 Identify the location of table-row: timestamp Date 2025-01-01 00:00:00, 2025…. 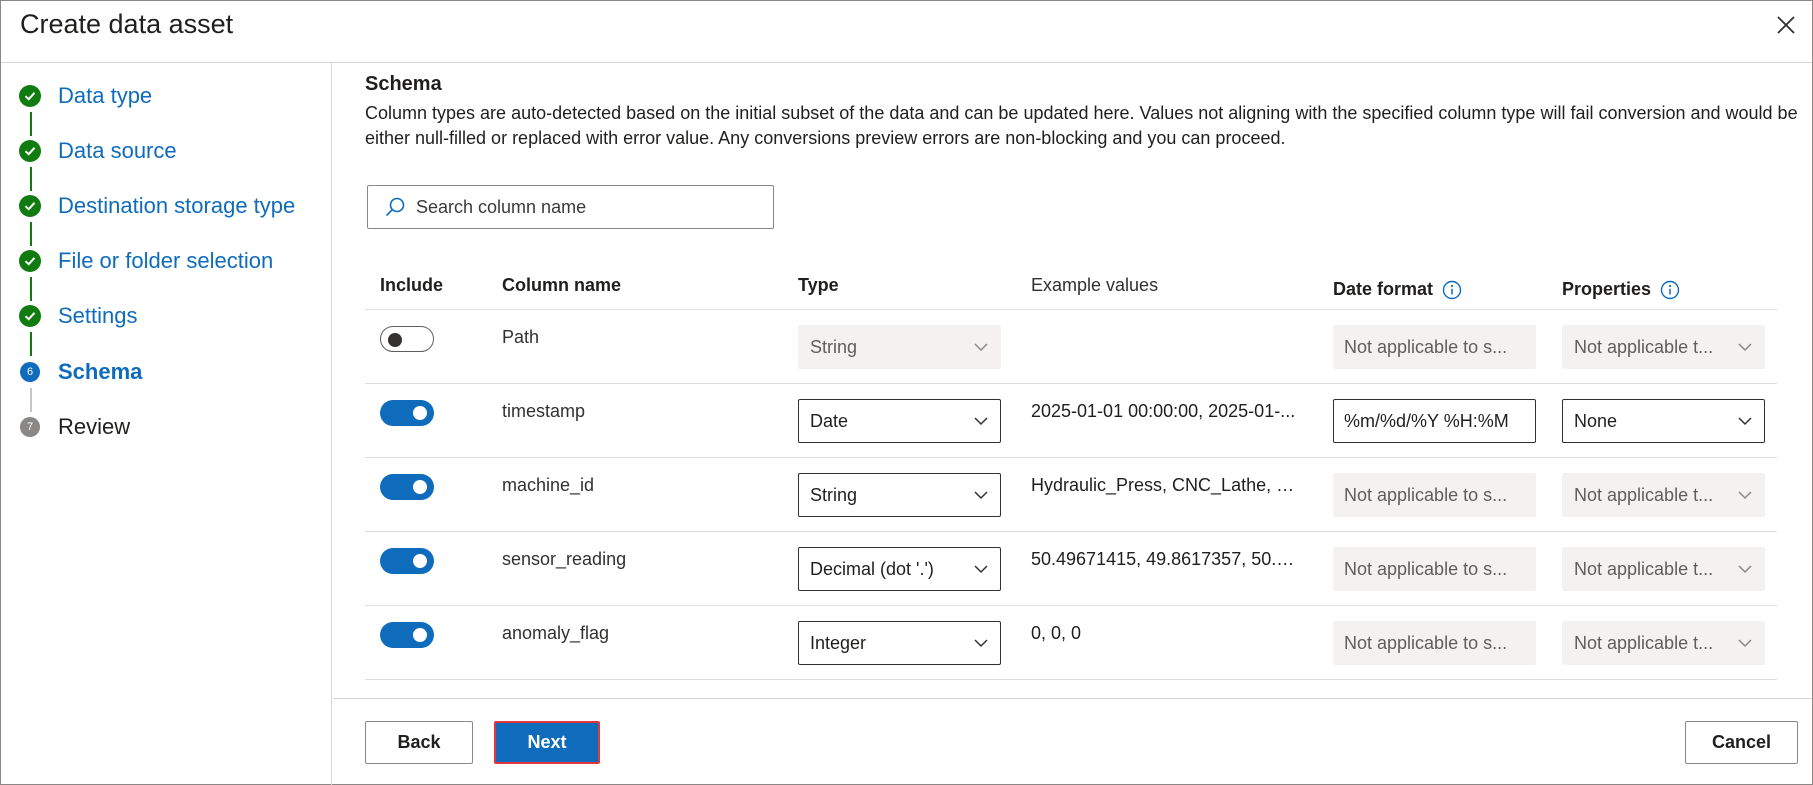
(1071, 421).